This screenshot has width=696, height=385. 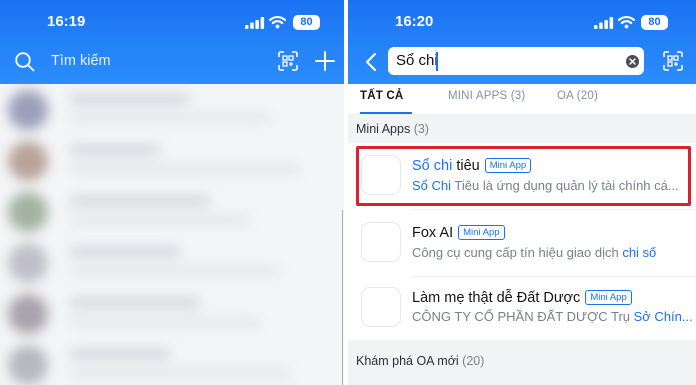 I want to click on tab-oa: OA (20), so click(x=577, y=96).